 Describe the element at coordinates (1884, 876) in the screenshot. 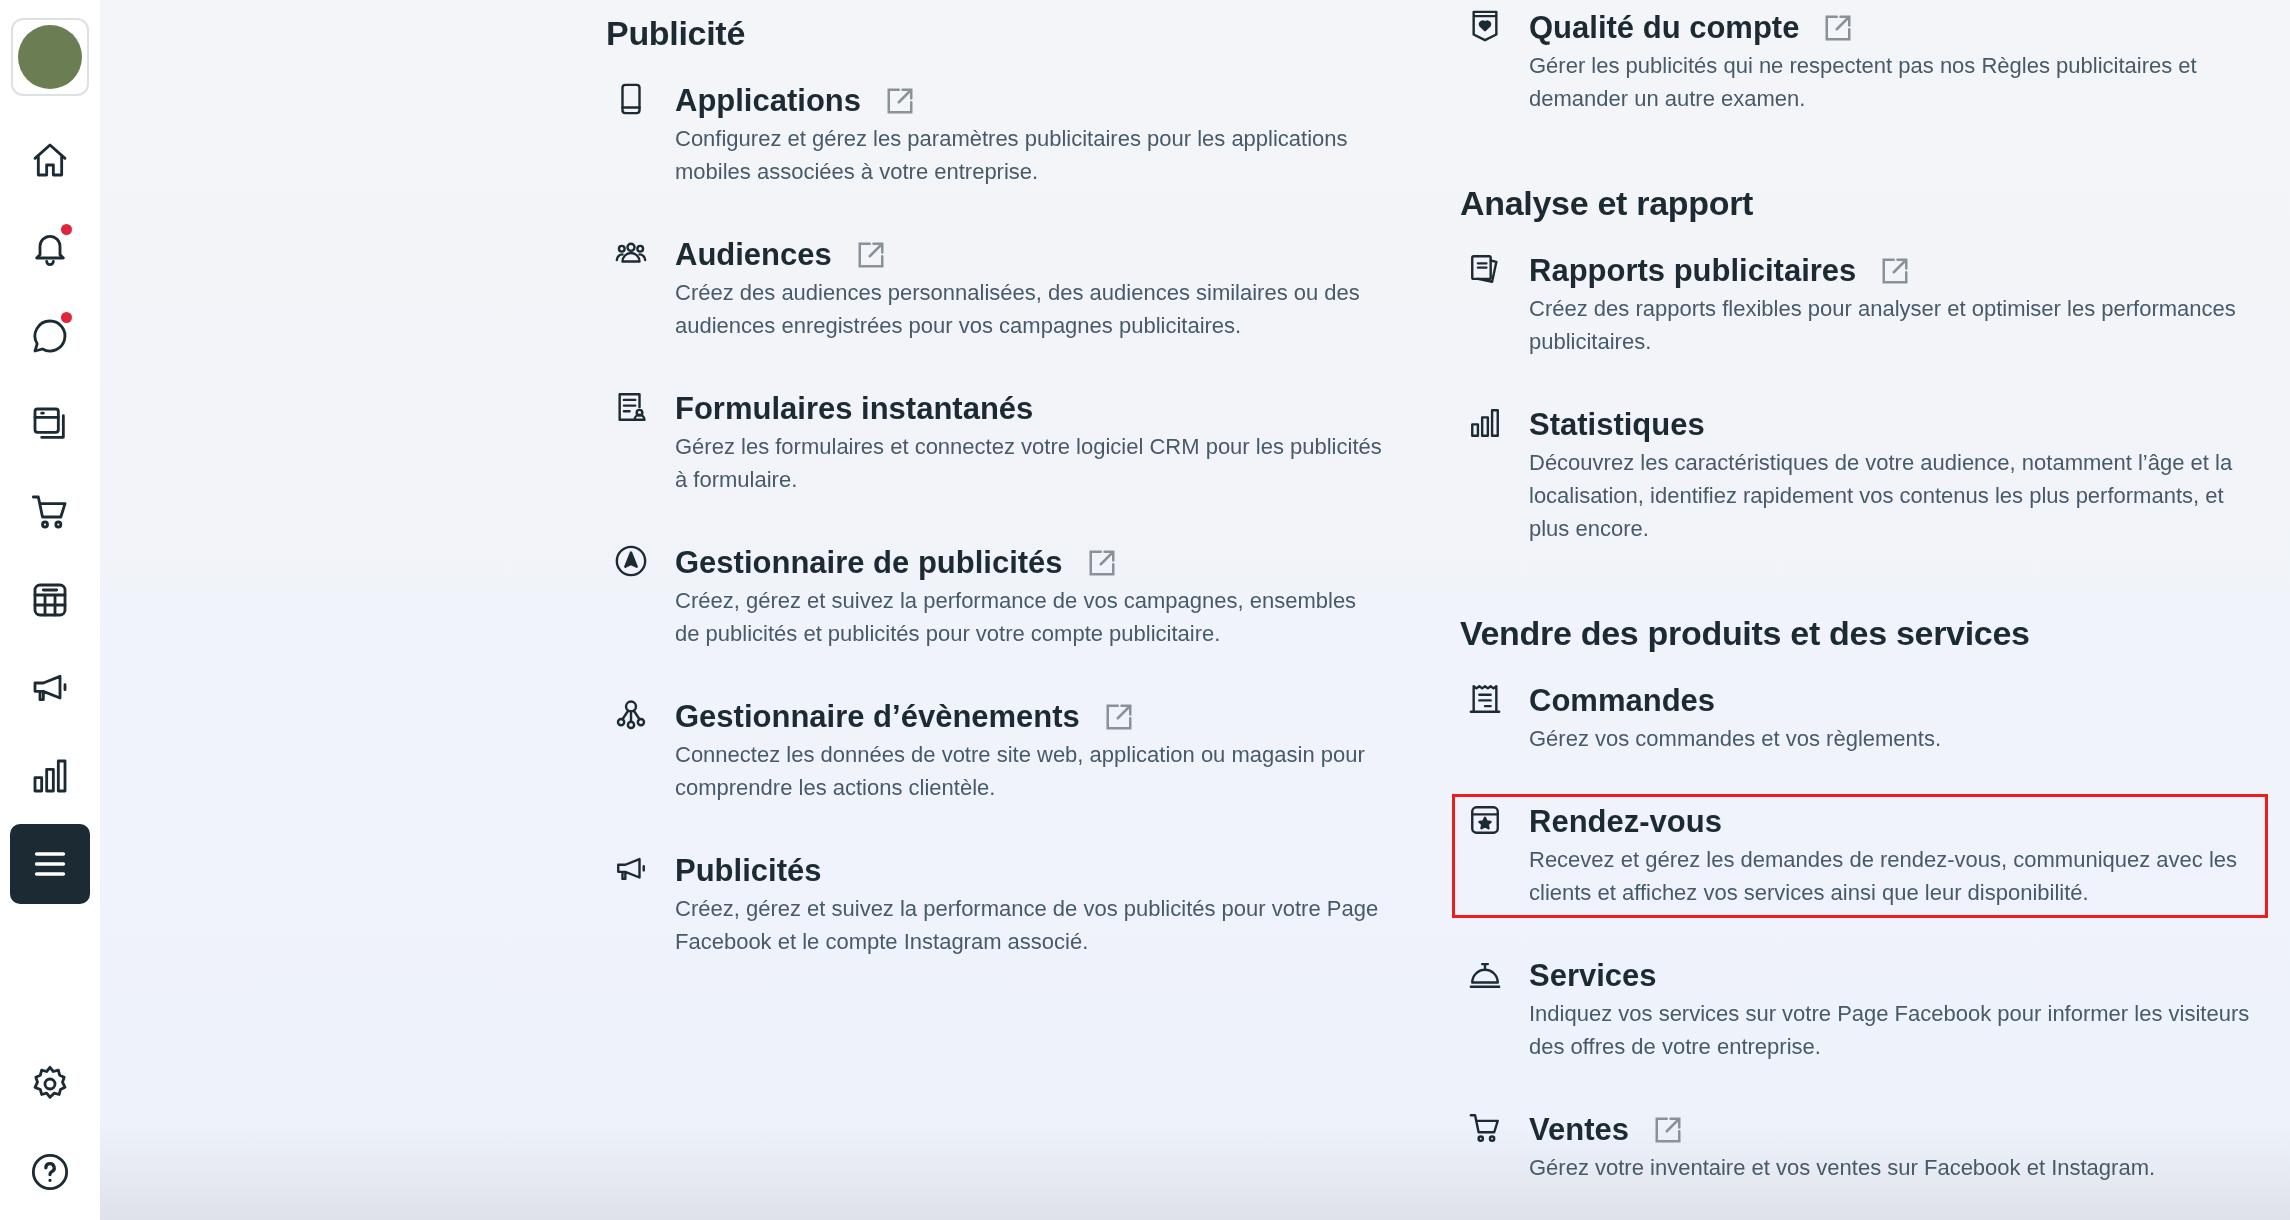

I see `item-description: Recevez et gérez les demandes de rendez-vous, communiquez avec les clients et affichez vos services ainsi que leur disponibilité.` at that location.